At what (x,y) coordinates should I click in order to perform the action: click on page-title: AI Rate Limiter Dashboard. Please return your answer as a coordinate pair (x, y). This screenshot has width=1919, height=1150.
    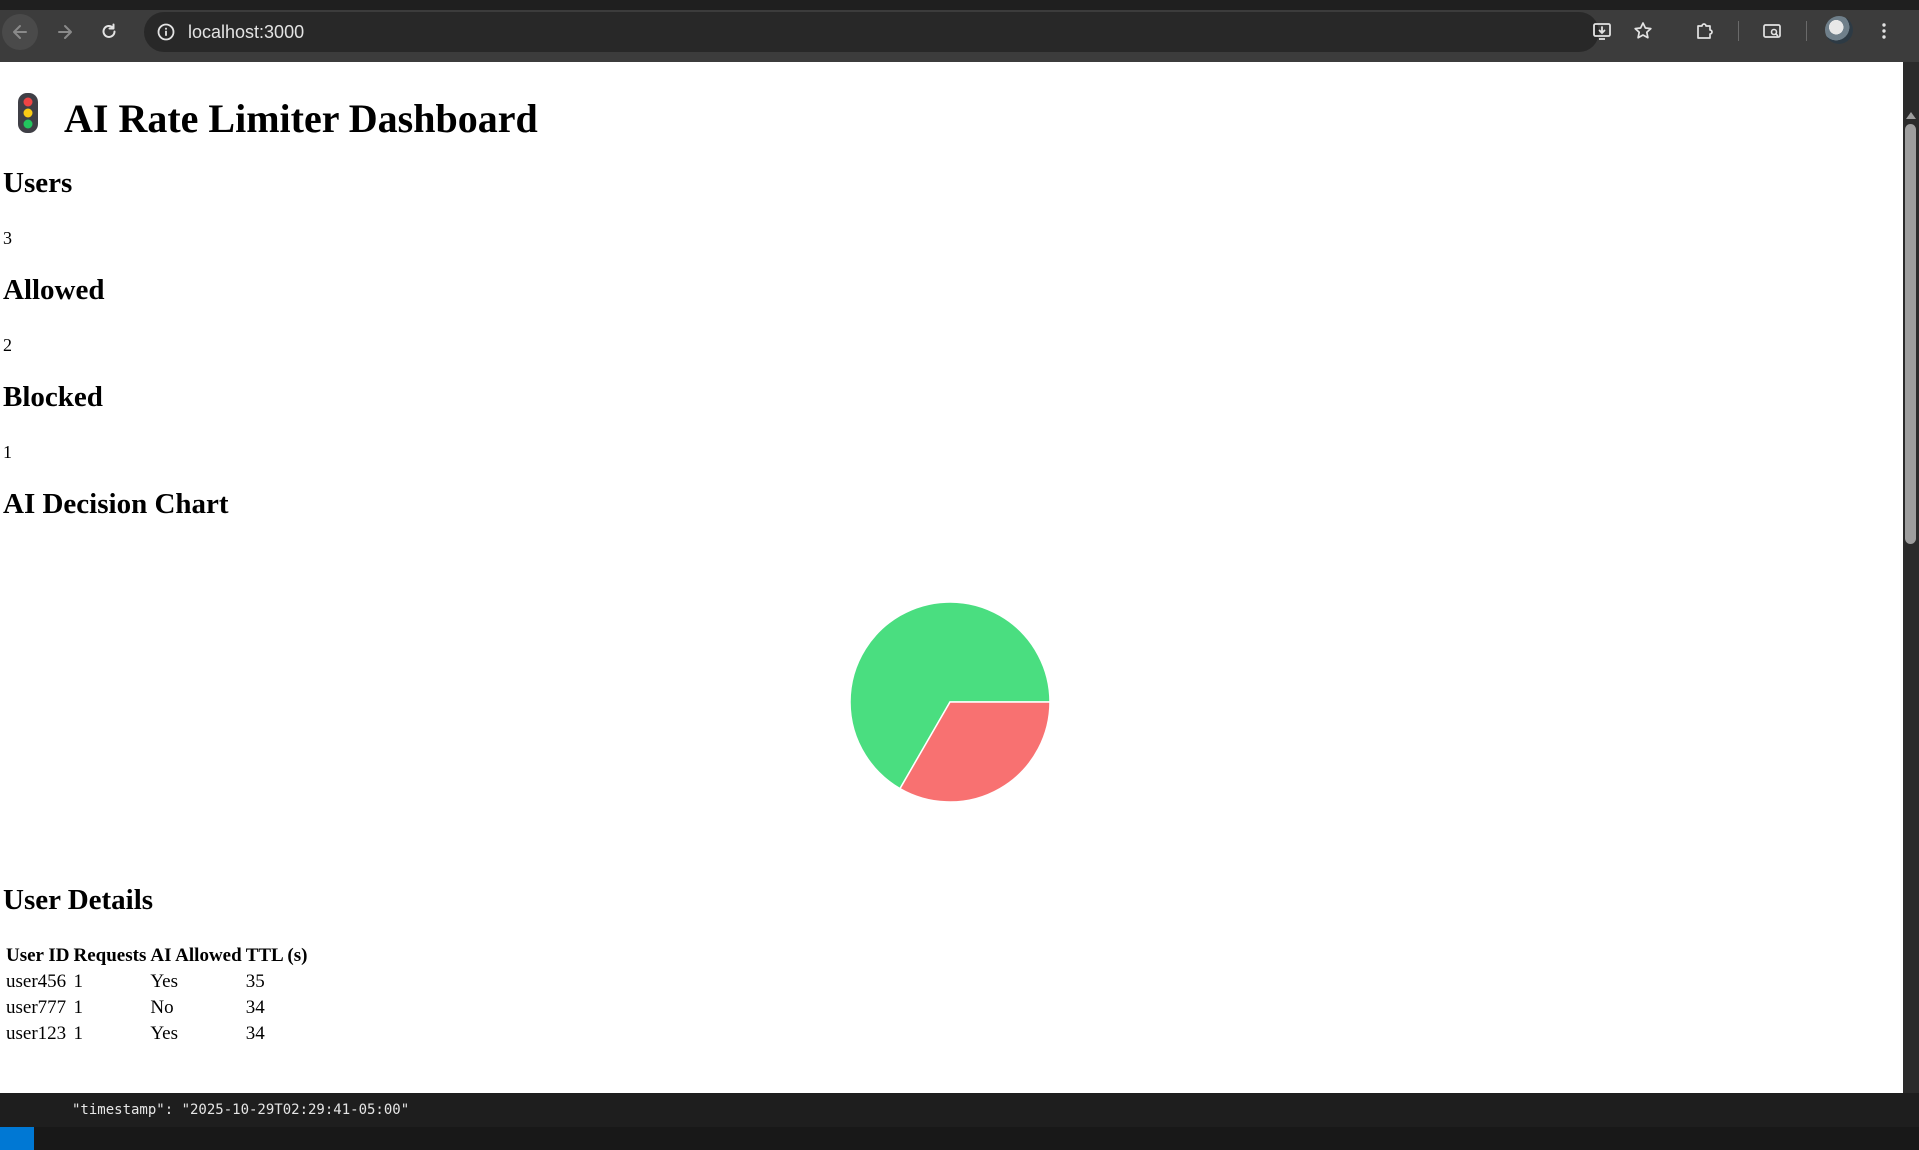
    Looking at the image, I should click on (270, 118).